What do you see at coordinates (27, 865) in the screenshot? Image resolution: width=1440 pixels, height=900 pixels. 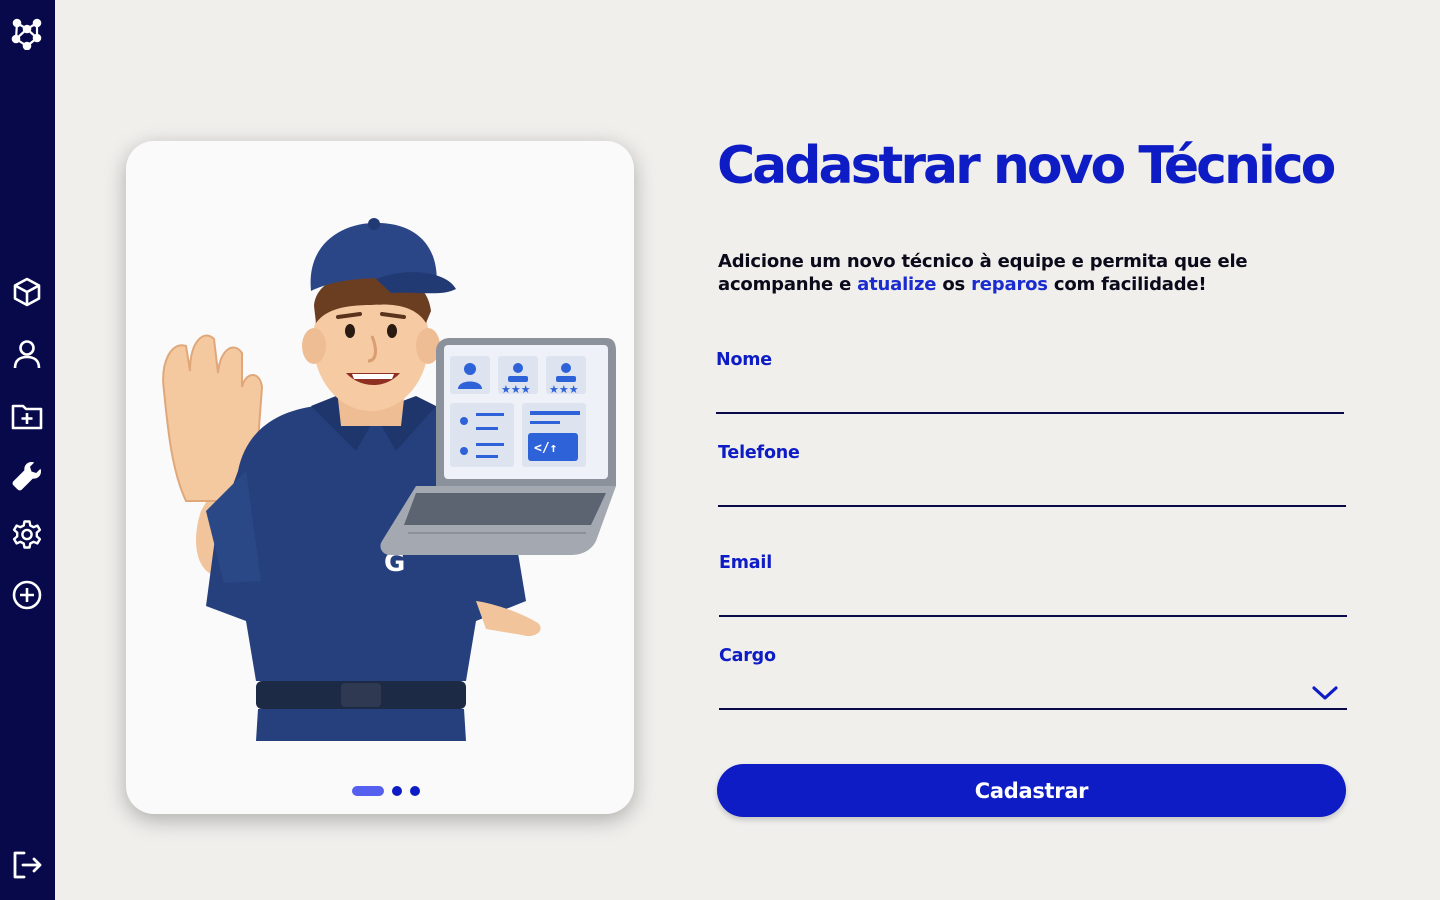 I see `logout-icon` at bounding box center [27, 865].